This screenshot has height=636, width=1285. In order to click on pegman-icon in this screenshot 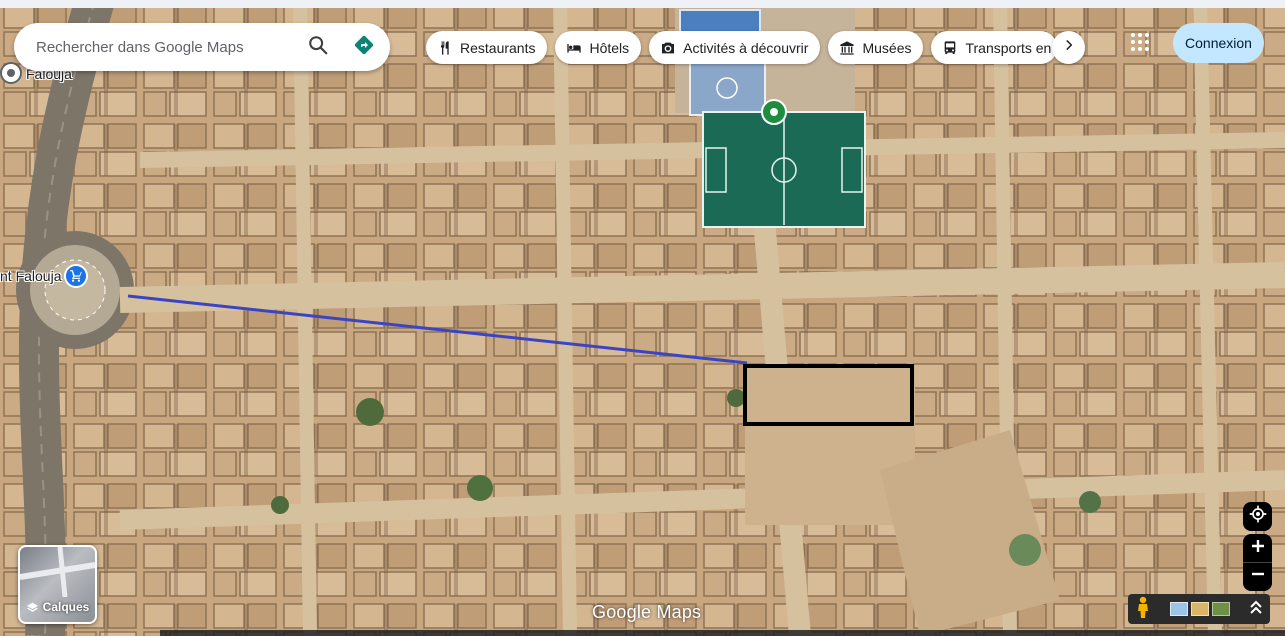, I will do `click(1143, 609)`.